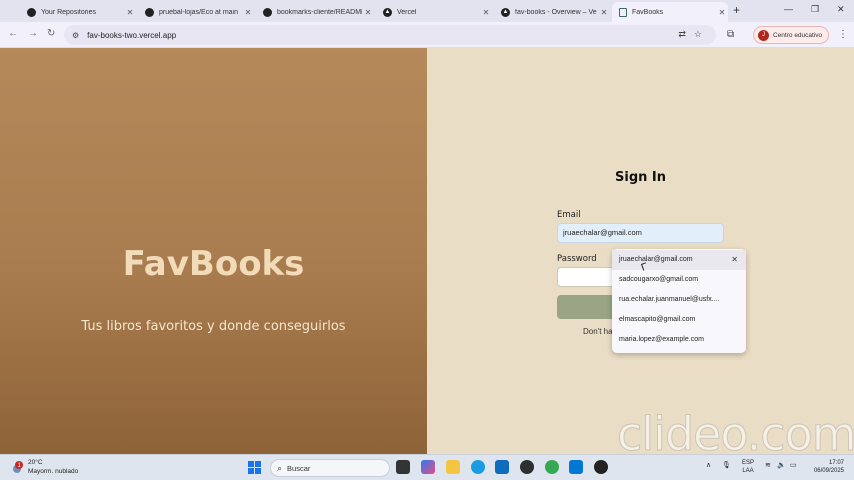 The height and width of the screenshot is (480, 854). What do you see at coordinates (768, 465) in the screenshot?
I see `wifi-icon: ≋` at bounding box center [768, 465].